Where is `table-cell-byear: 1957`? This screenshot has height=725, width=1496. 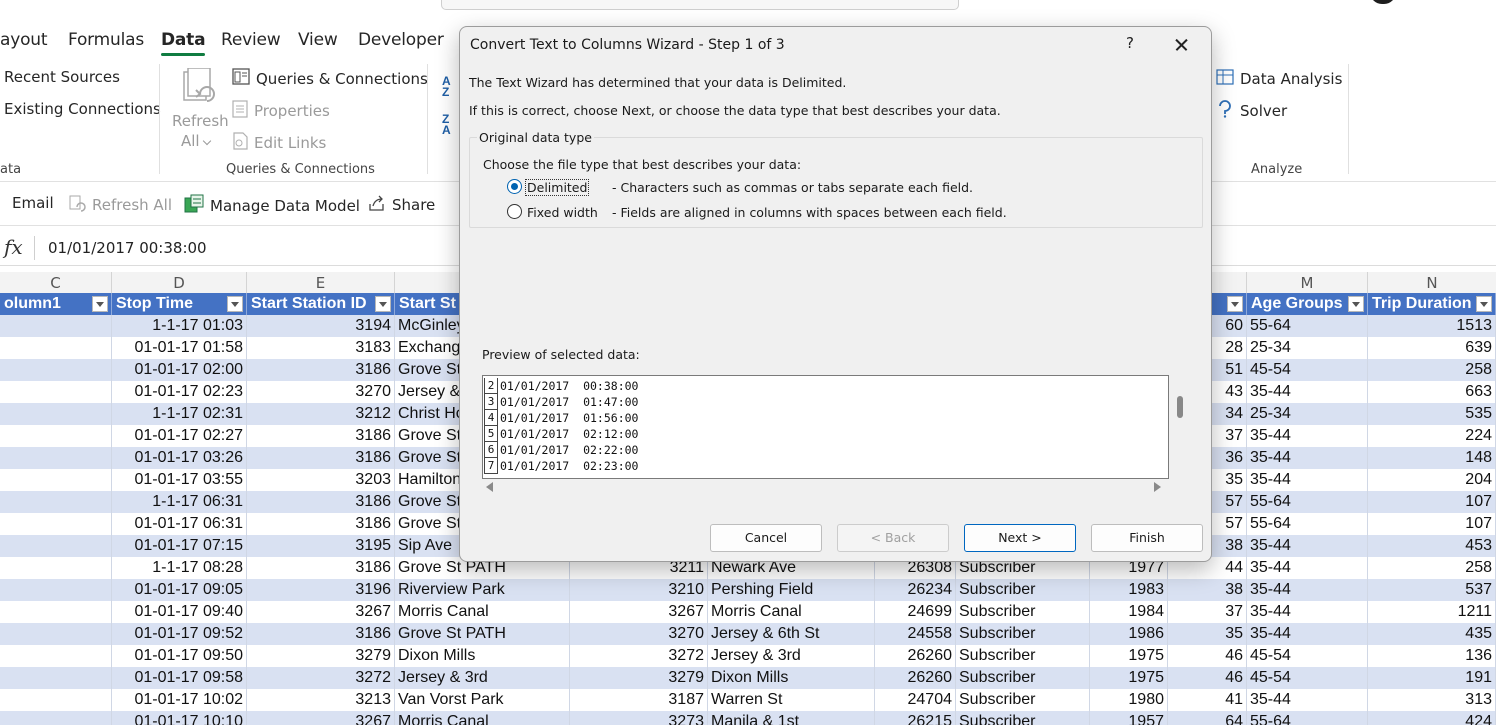 table-cell-byear: 1957 is located at coordinates (1129, 718).